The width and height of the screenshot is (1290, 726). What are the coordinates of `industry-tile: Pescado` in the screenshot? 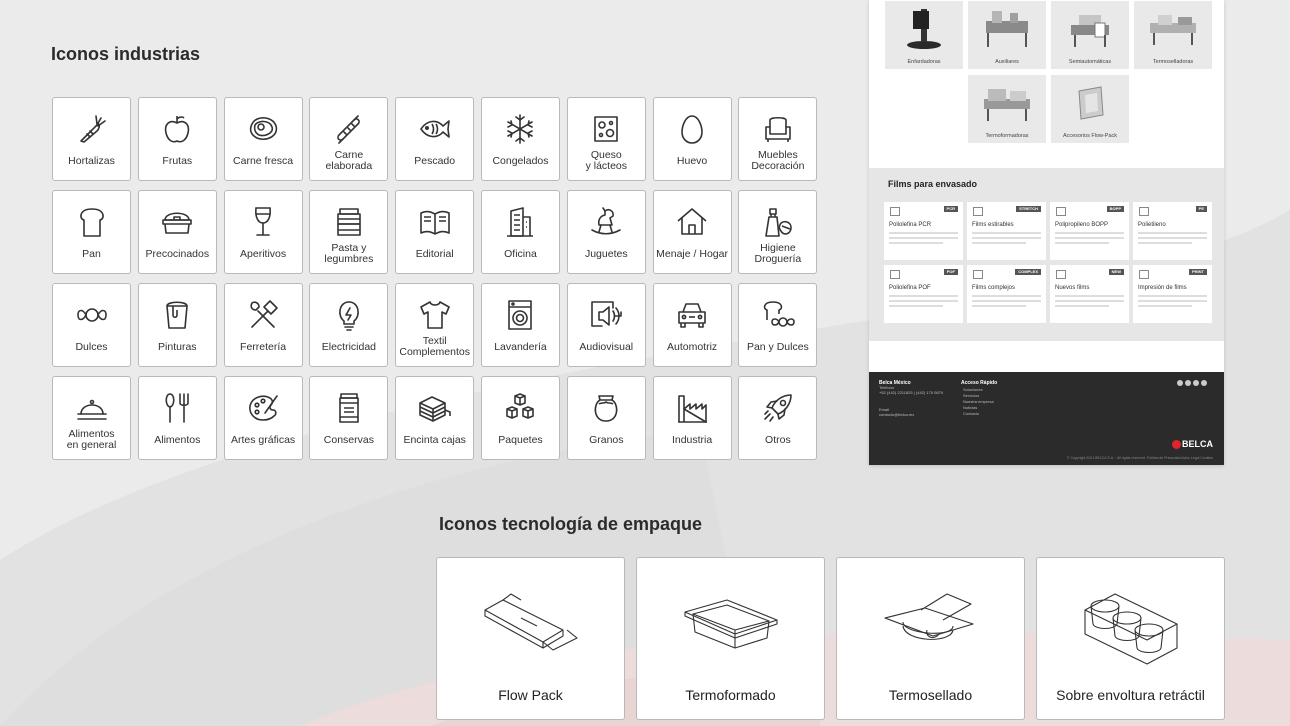 It's located at (435, 139).